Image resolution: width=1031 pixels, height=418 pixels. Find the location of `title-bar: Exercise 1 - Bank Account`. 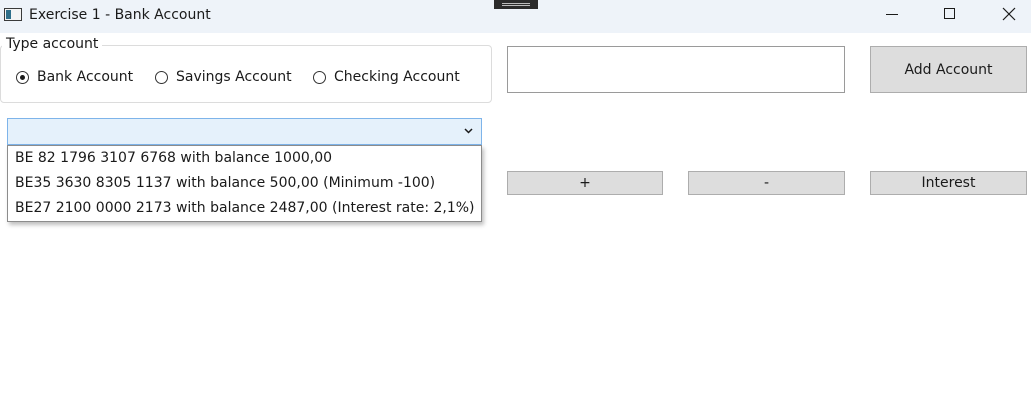

title-bar: Exercise 1 - Bank Account is located at coordinates (515, 16).